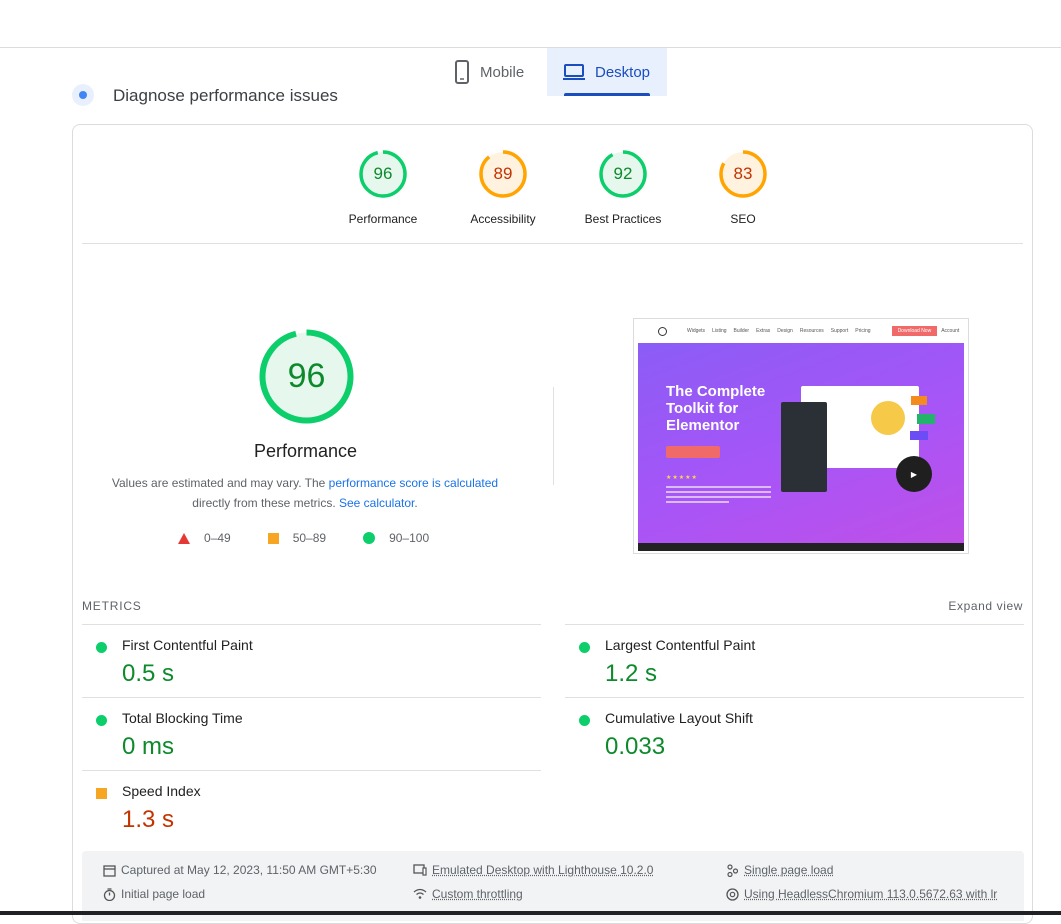 The height and width of the screenshot is (924, 1061). I want to click on metric-value: 1.3 s, so click(148, 820).